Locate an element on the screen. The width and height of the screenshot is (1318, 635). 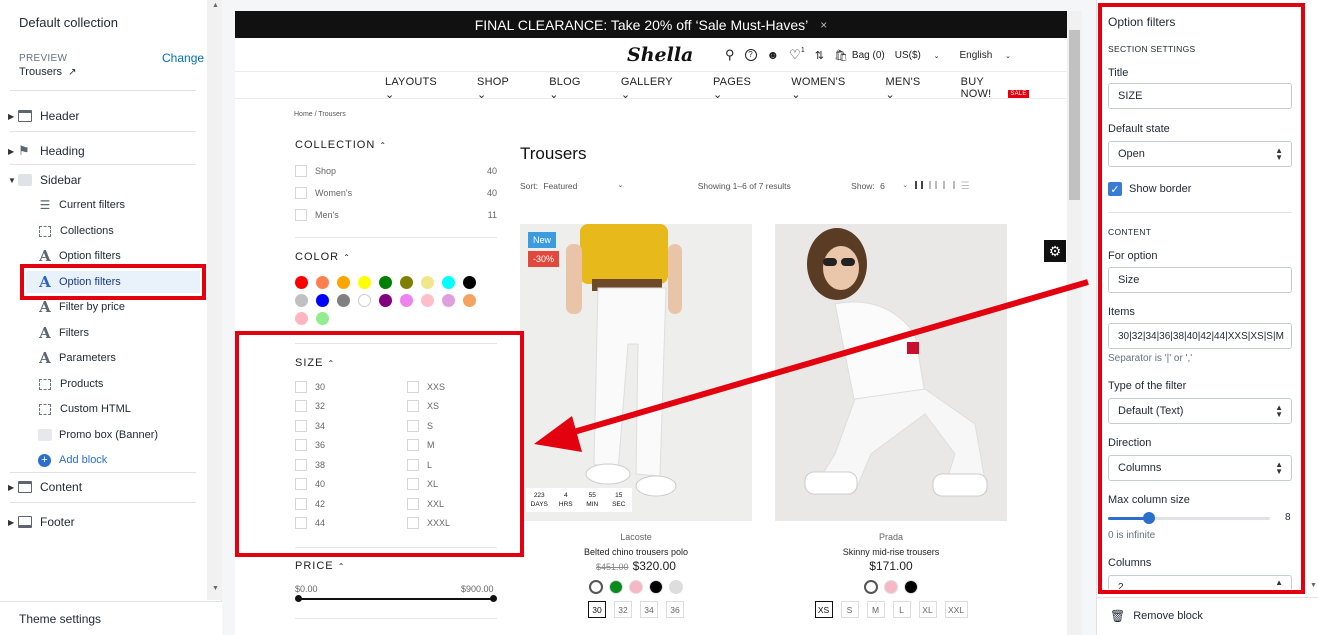
left-scrollbar is located at coordinates (214, 300).